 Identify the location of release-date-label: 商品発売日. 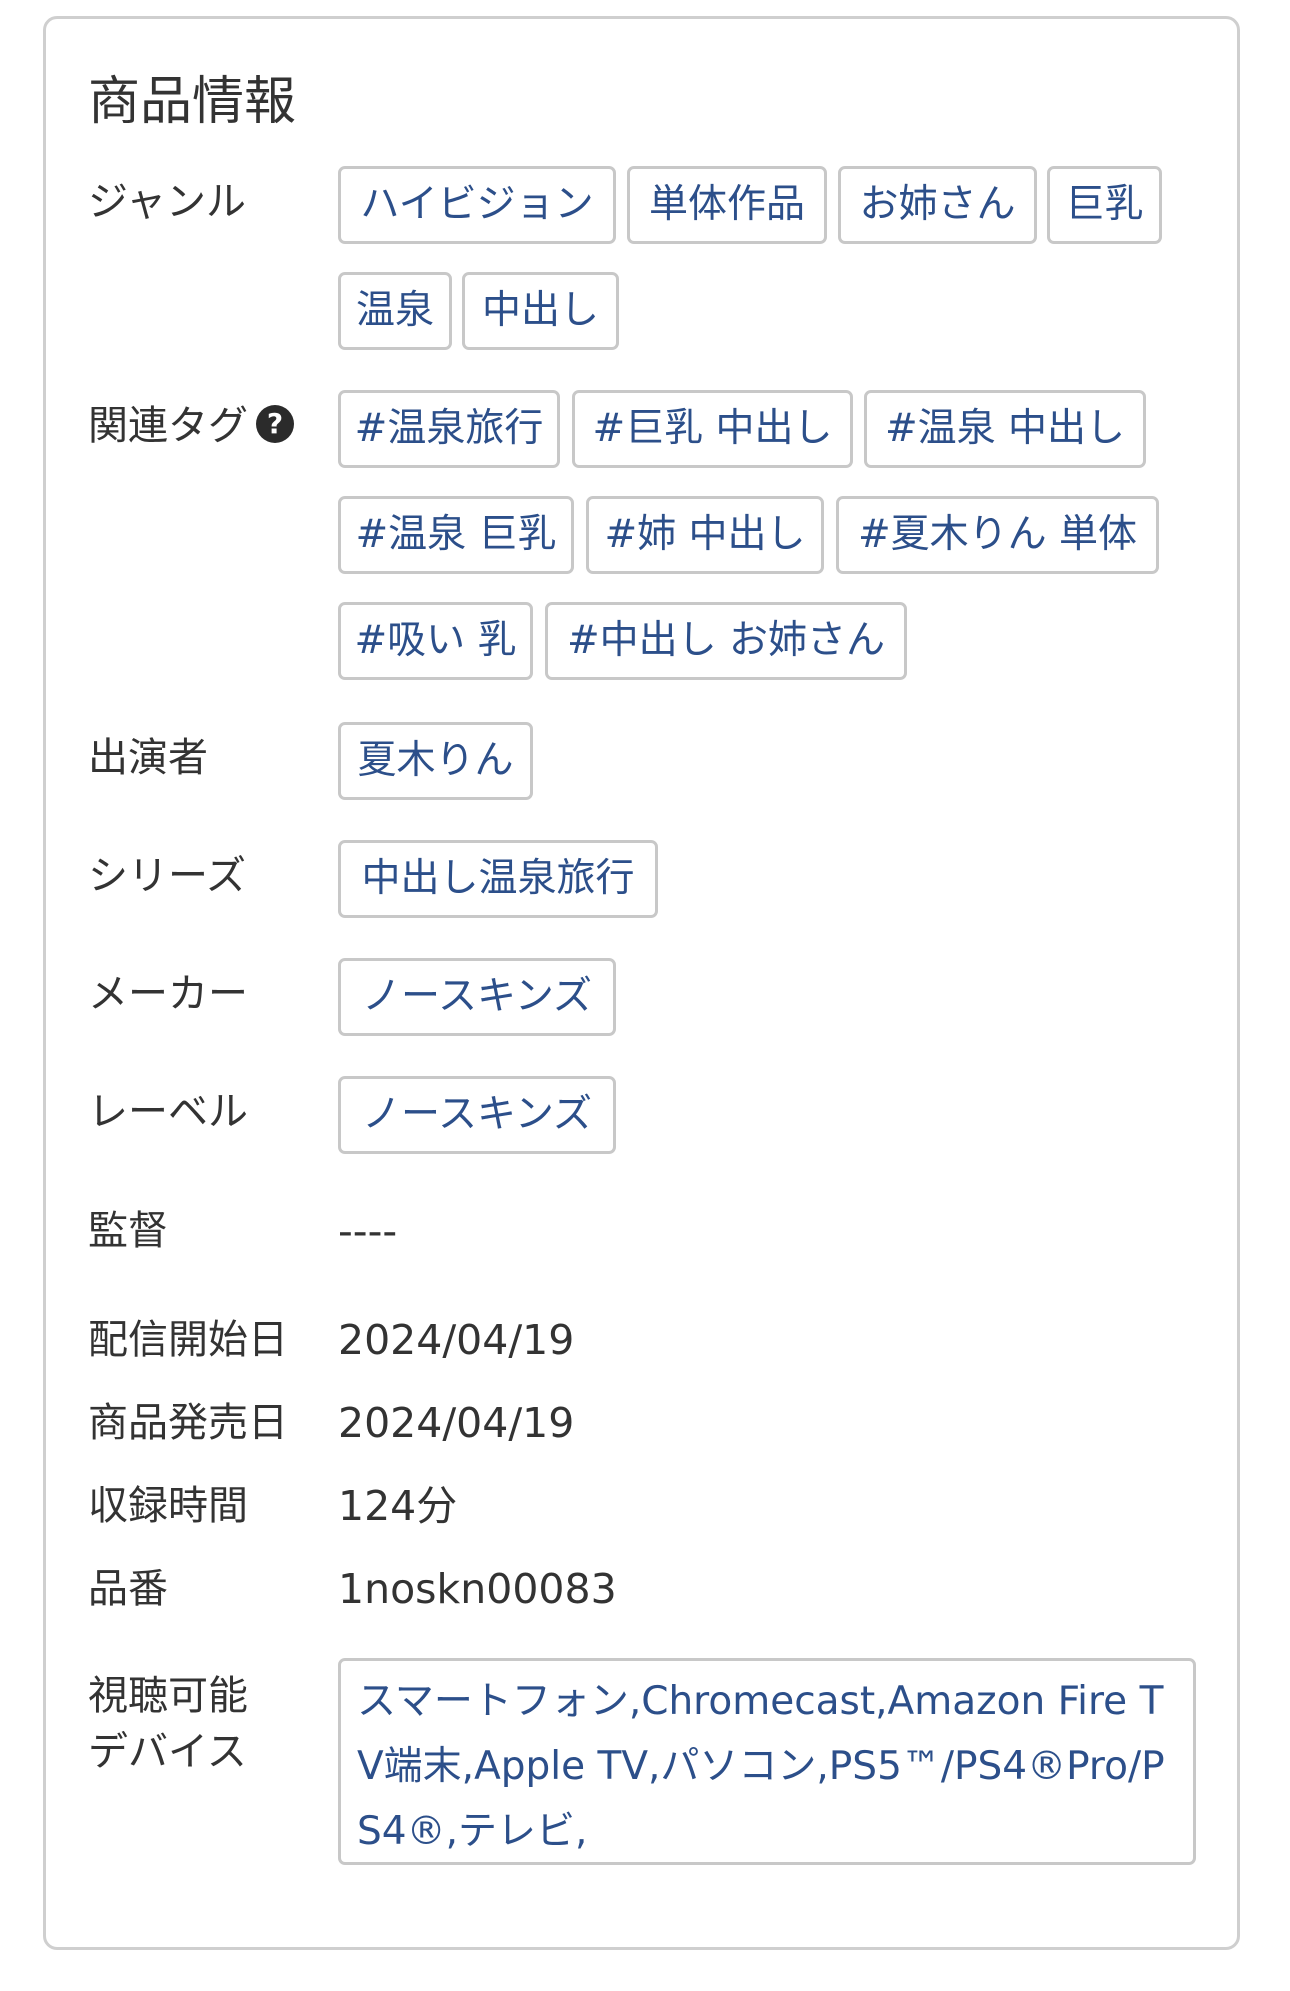
(188, 1423).